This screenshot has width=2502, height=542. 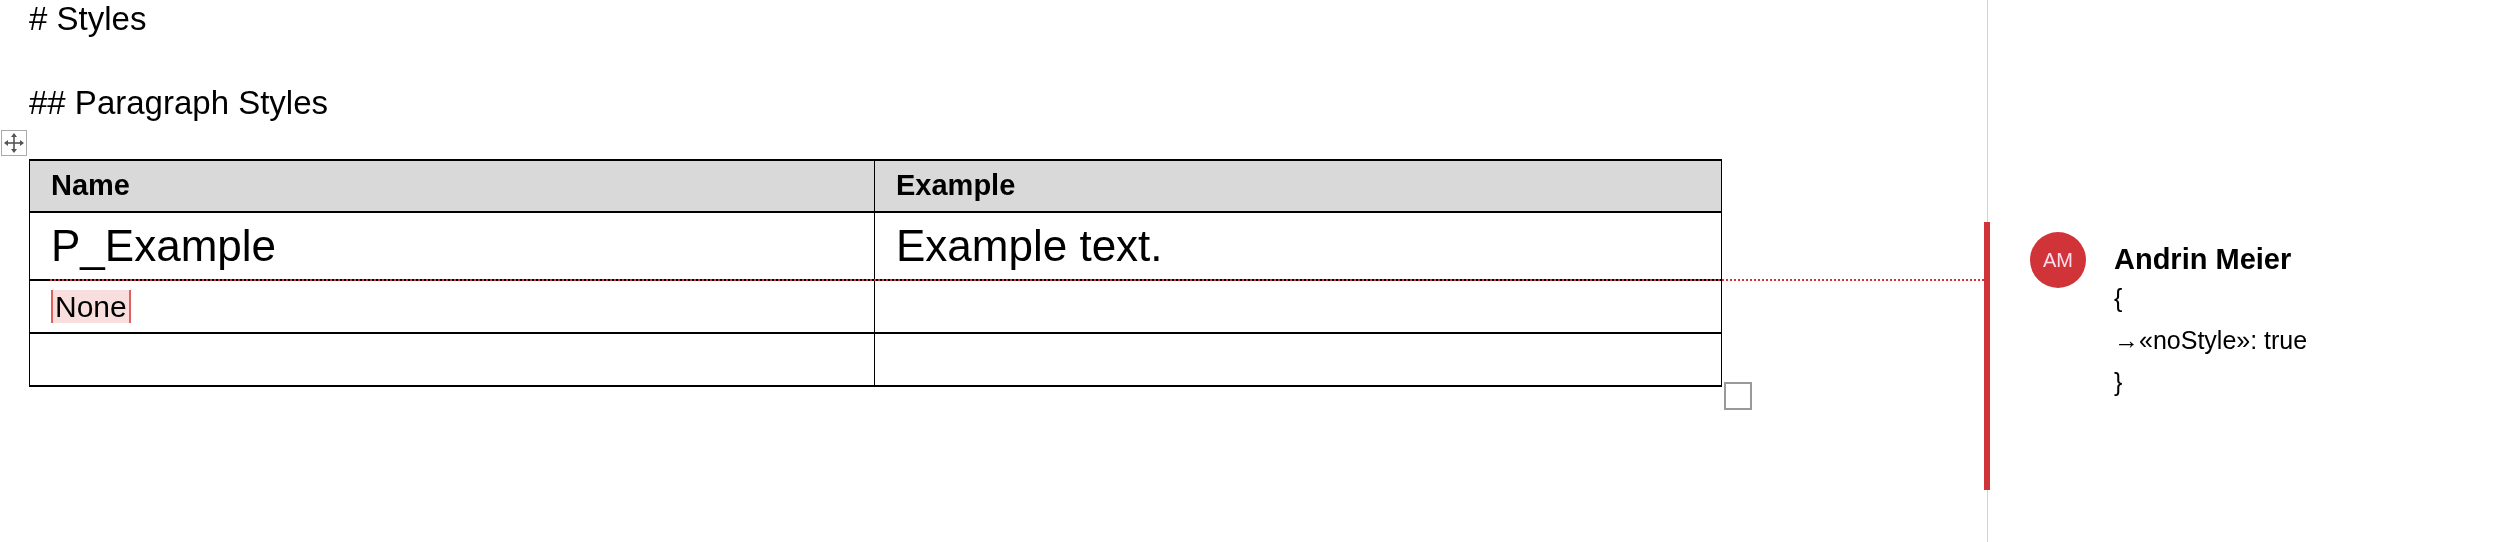 I want to click on comment-author: Andrin Meier, so click(x=2203, y=259).